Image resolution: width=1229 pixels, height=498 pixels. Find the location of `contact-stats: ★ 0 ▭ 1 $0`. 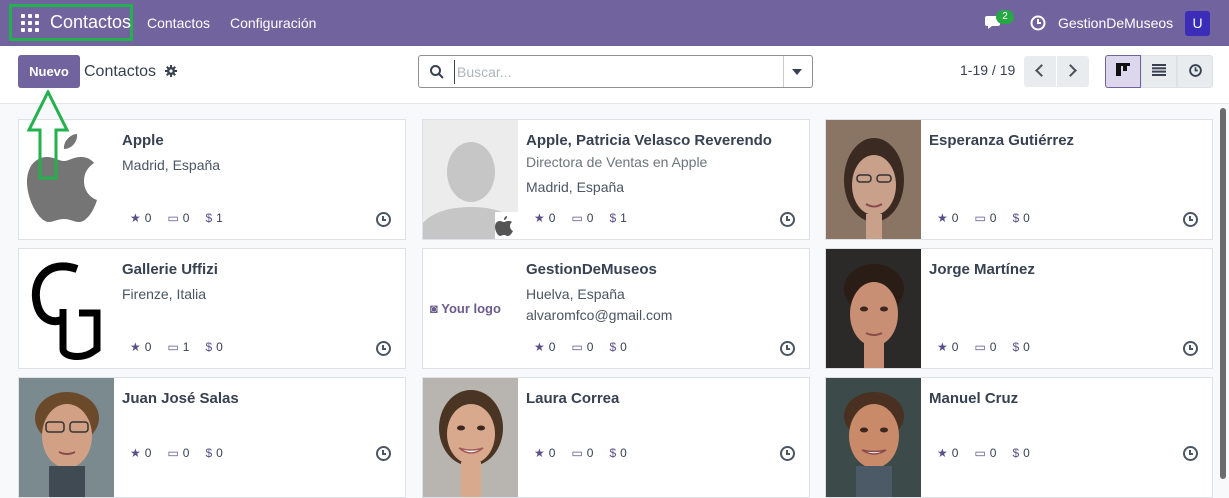

contact-stats: ★ 0 ▭ 1 $0 is located at coordinates (184, 347).